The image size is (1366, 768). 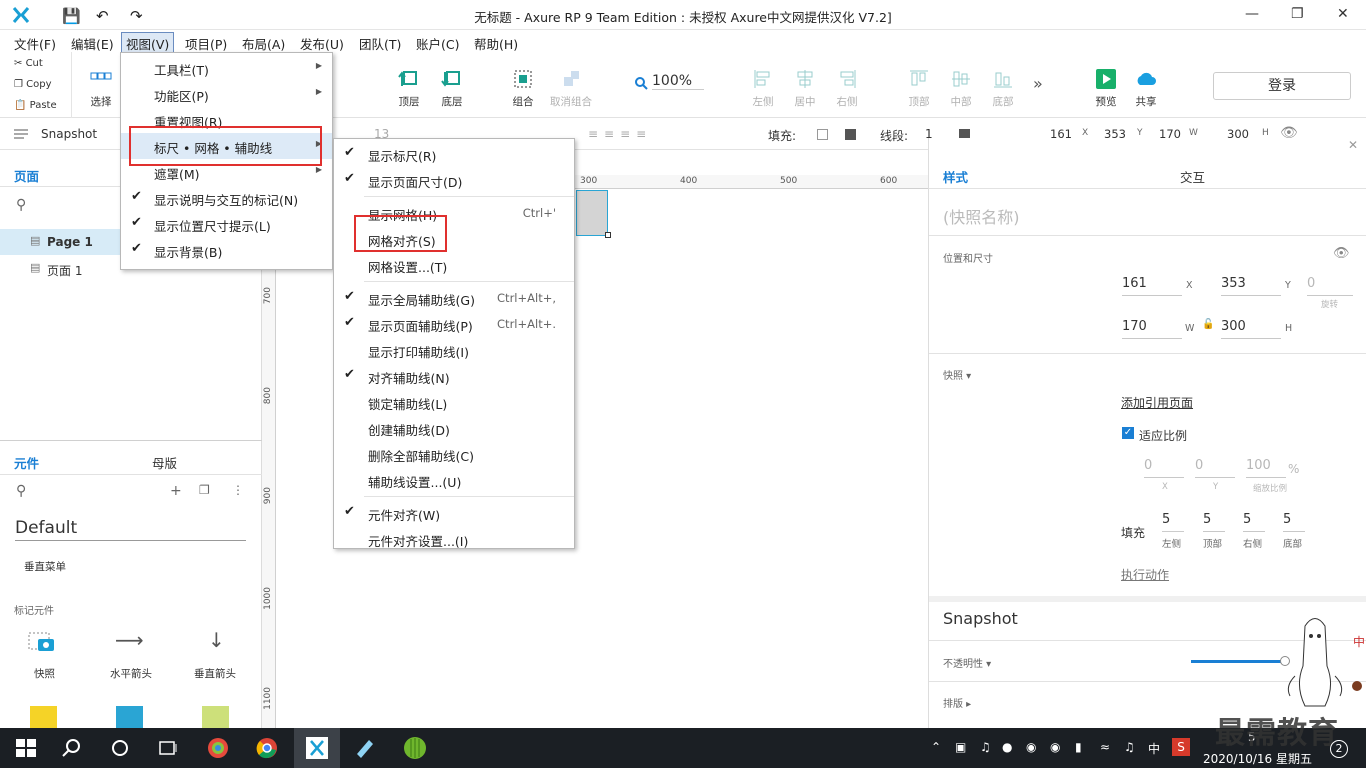 I want to click on view-menu-item: 工具栏(T) ▶, so click(x=226, y=68).